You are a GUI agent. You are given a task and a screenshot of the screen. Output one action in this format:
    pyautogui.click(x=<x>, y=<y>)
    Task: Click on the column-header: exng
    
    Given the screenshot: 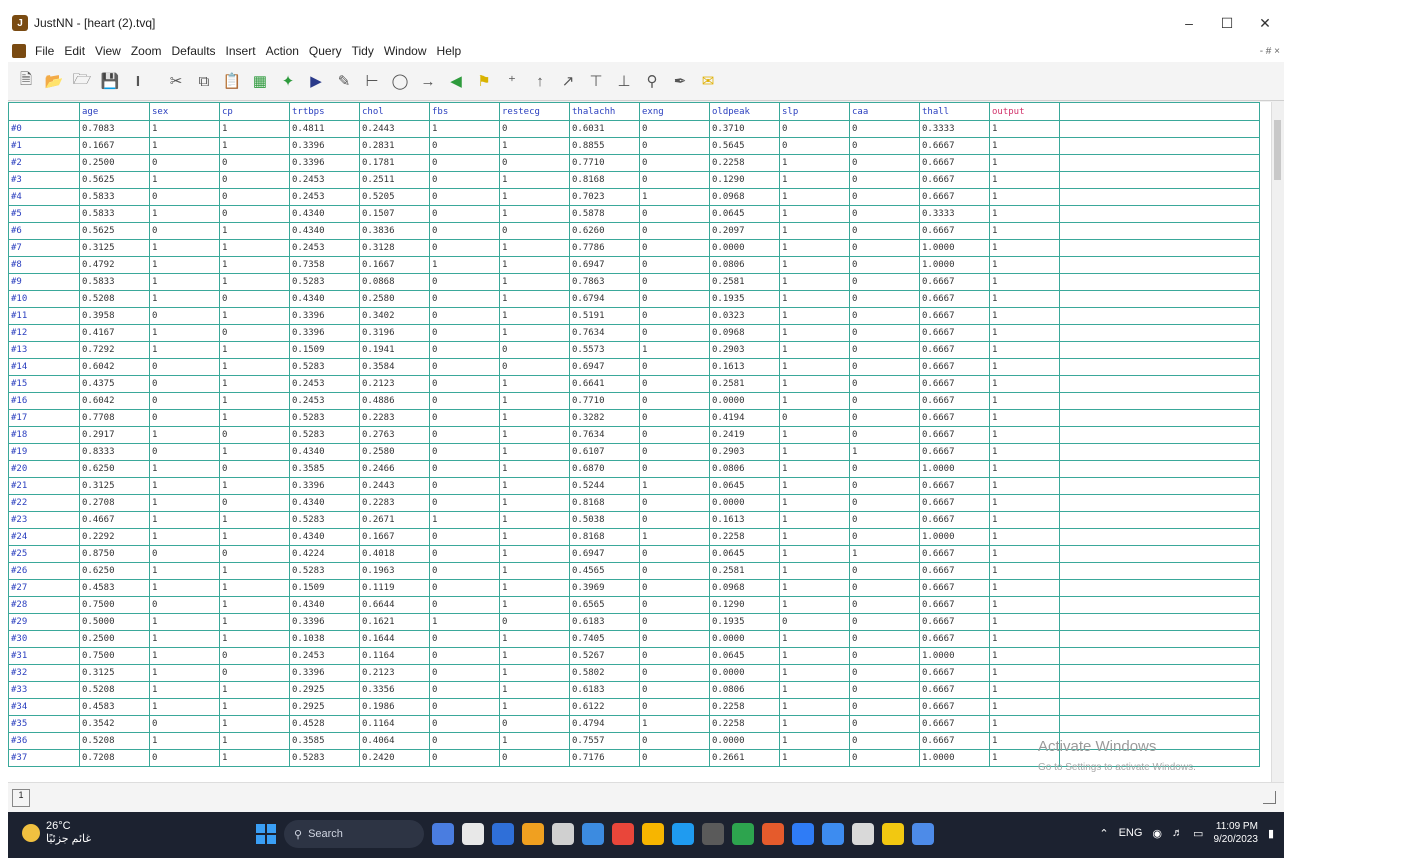 What is the action you would take?
    pyautogui.click(x=674, y=111)
    